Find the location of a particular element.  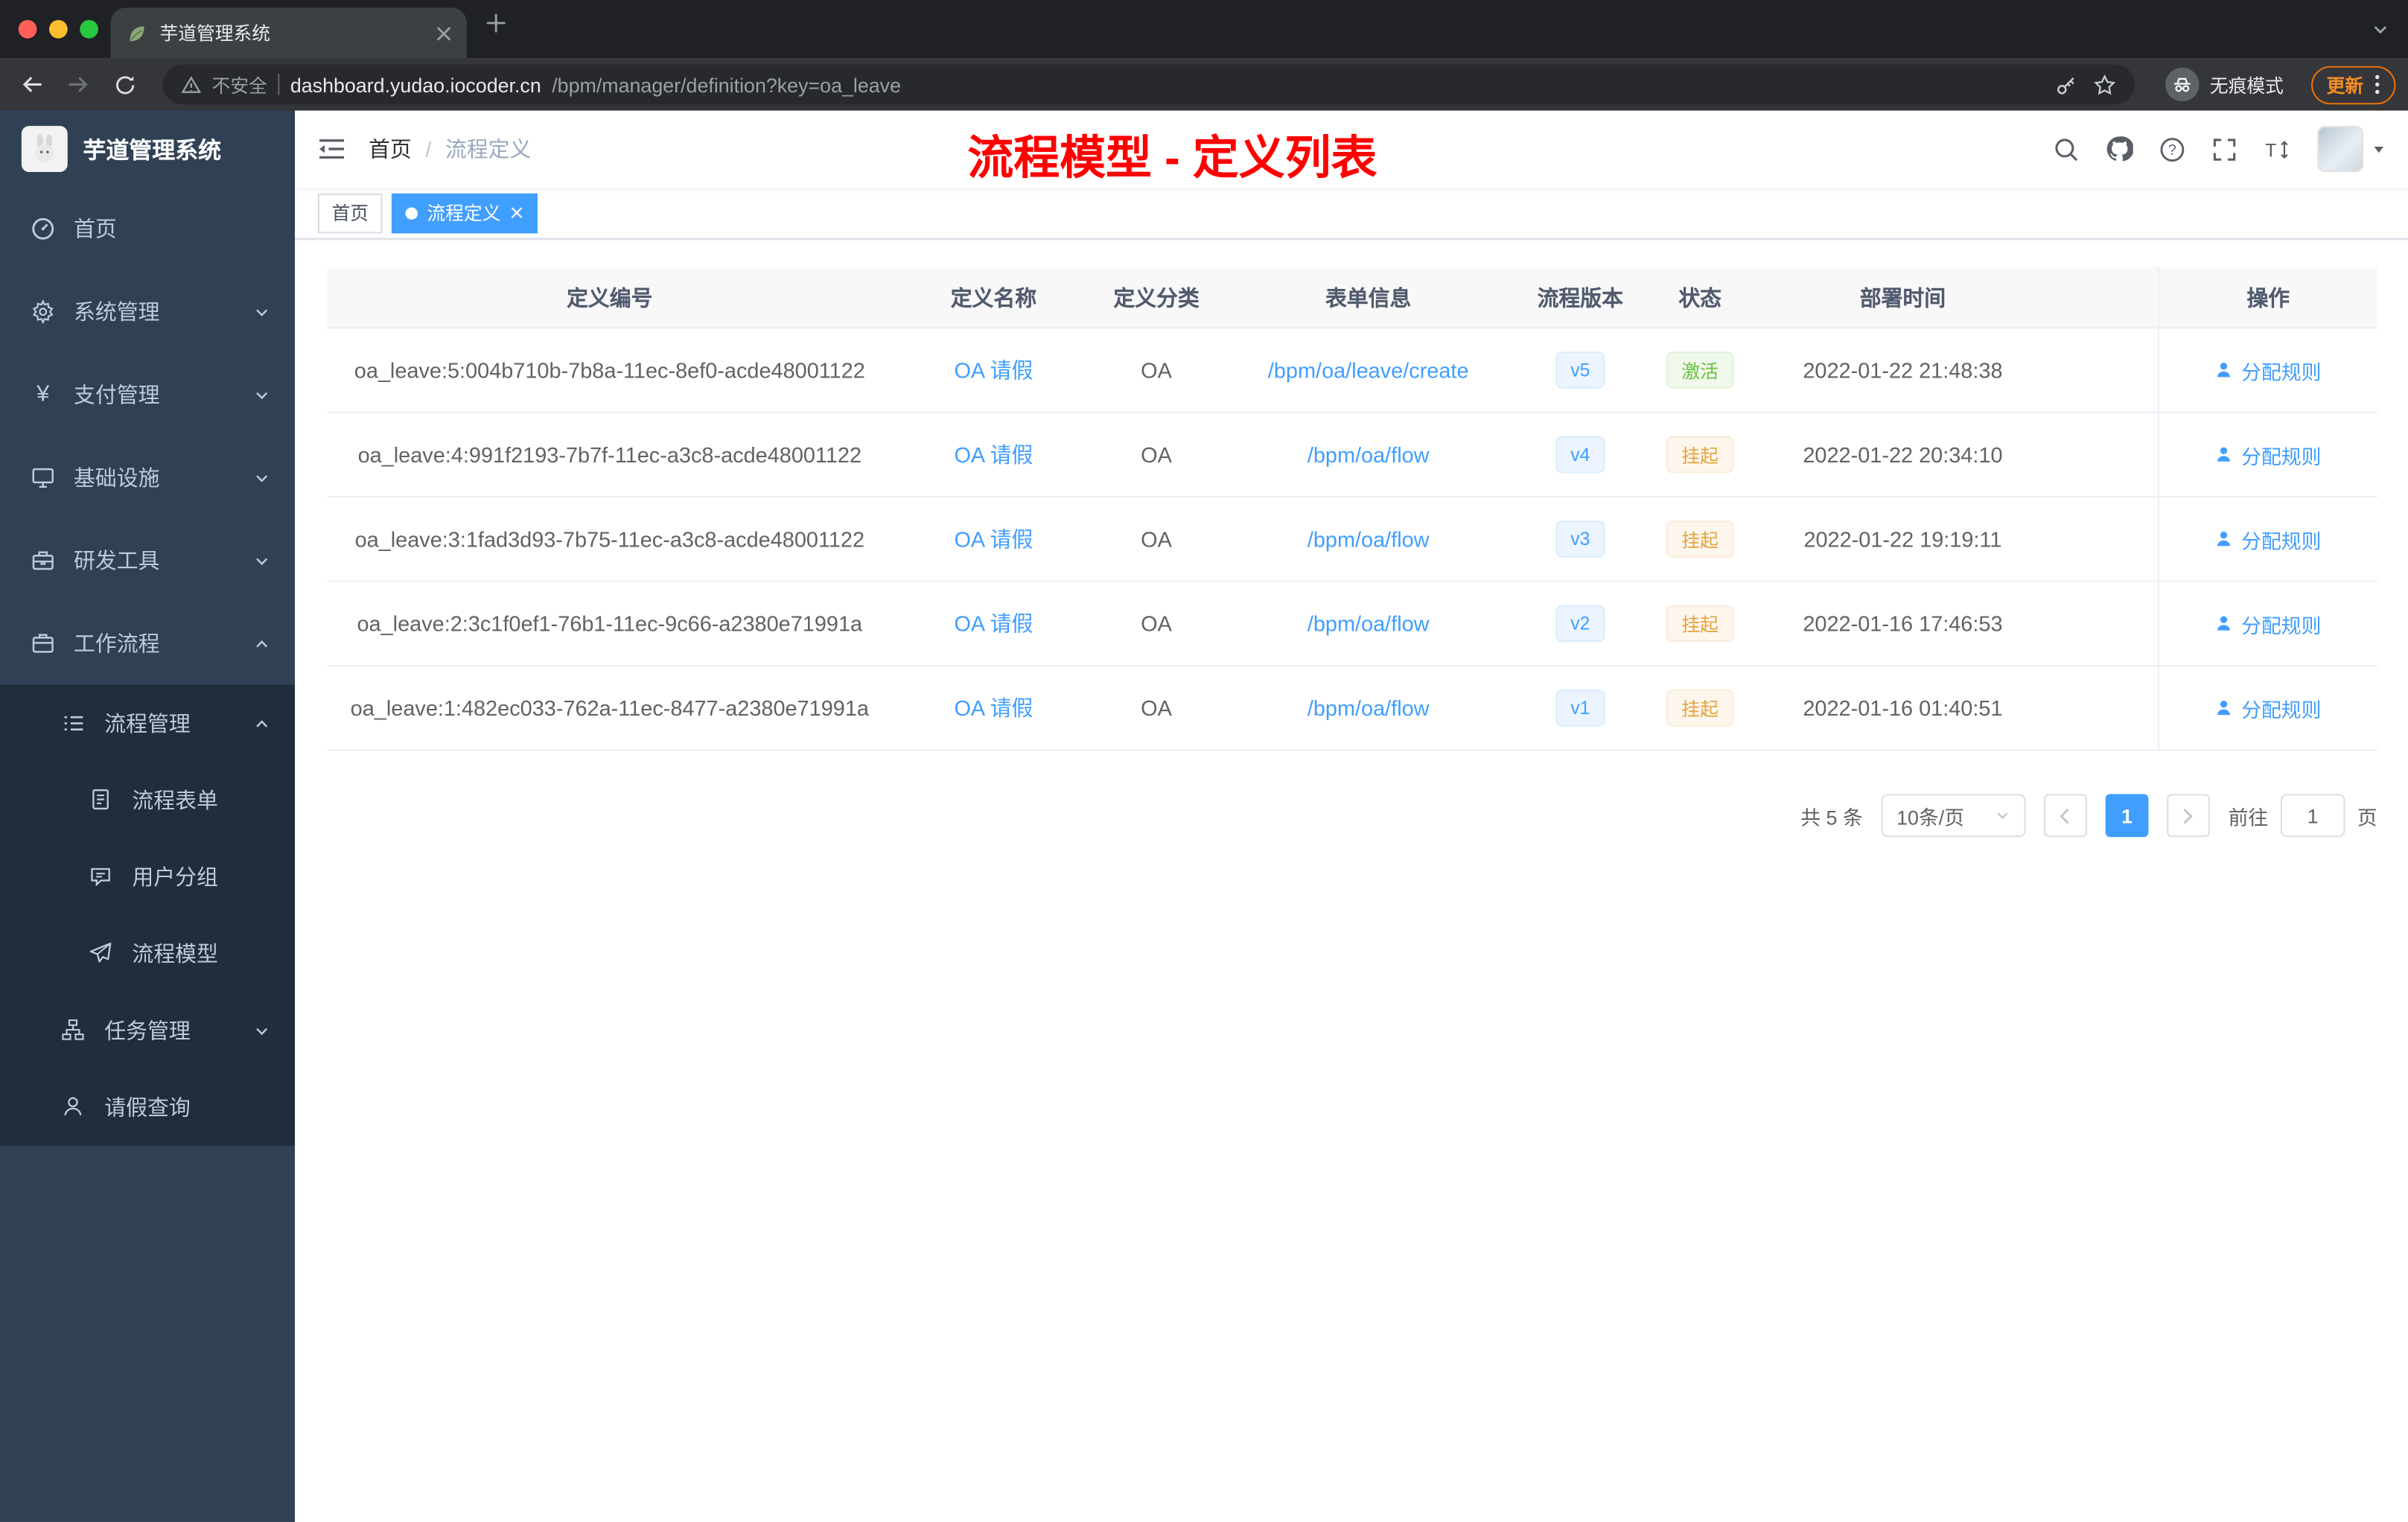

bookmark-star-icon is located at coordinates (2104, 84).